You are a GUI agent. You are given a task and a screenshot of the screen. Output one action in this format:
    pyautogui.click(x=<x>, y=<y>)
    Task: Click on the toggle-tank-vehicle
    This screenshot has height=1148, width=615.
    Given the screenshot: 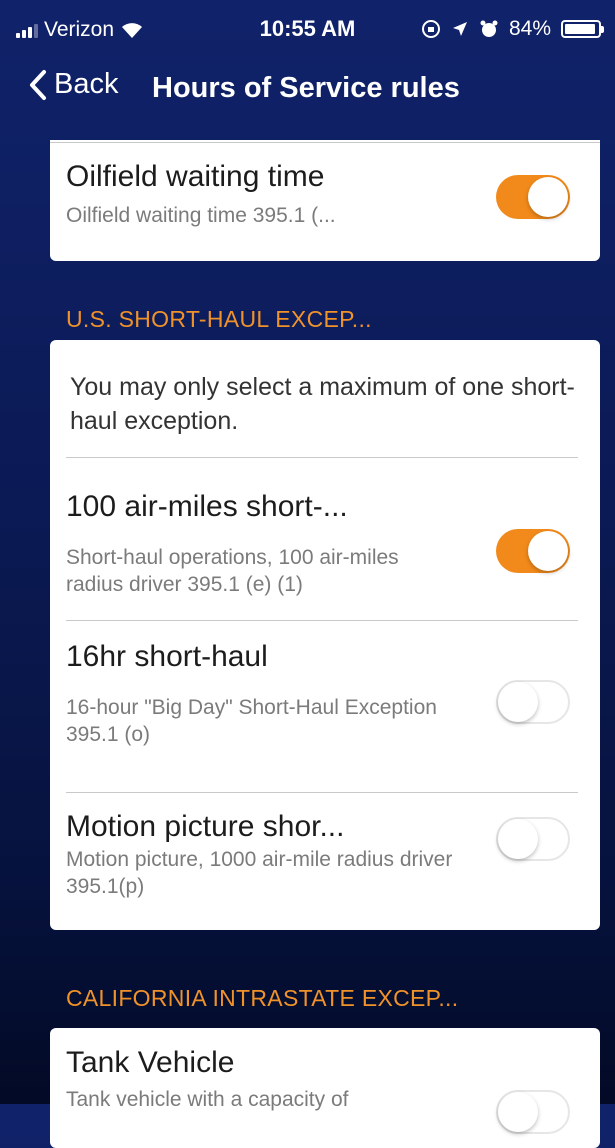 What is the action you would take?
    pyautogui.click(x=533, y=1112)
    